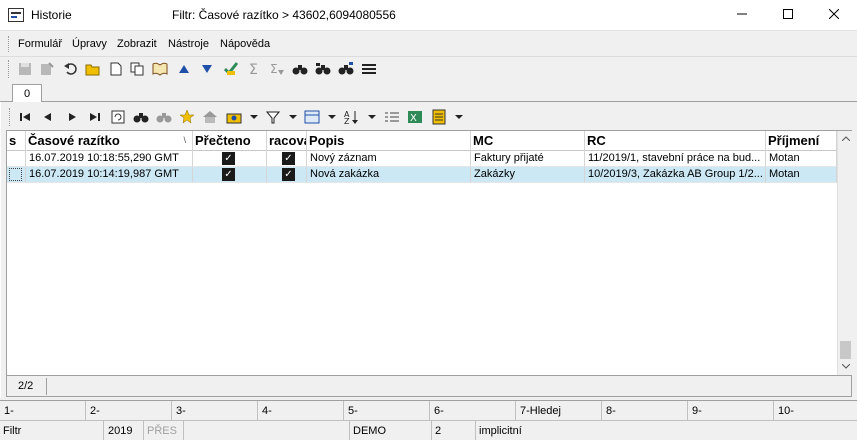 Image resolution: width=857 pixels, height=440 pixels. What do you see at coordinates (141, 117) in the screenshot?
I see `grid-find-icon` at bounding box center [141, 117].